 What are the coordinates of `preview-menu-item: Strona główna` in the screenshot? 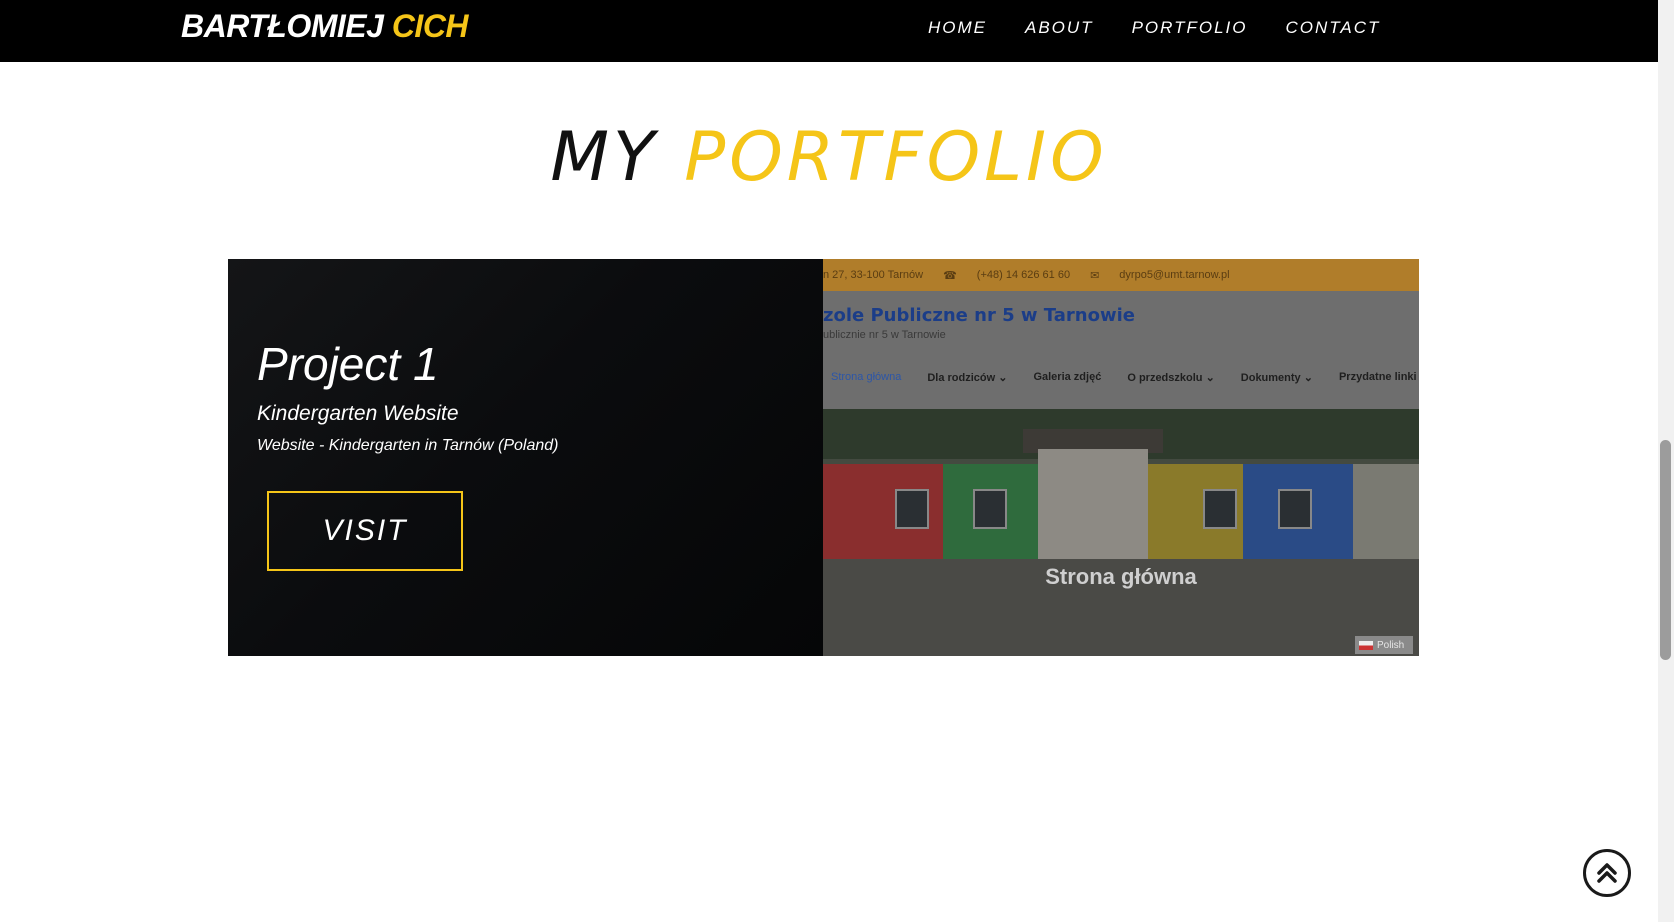 It's located at (866, 377).